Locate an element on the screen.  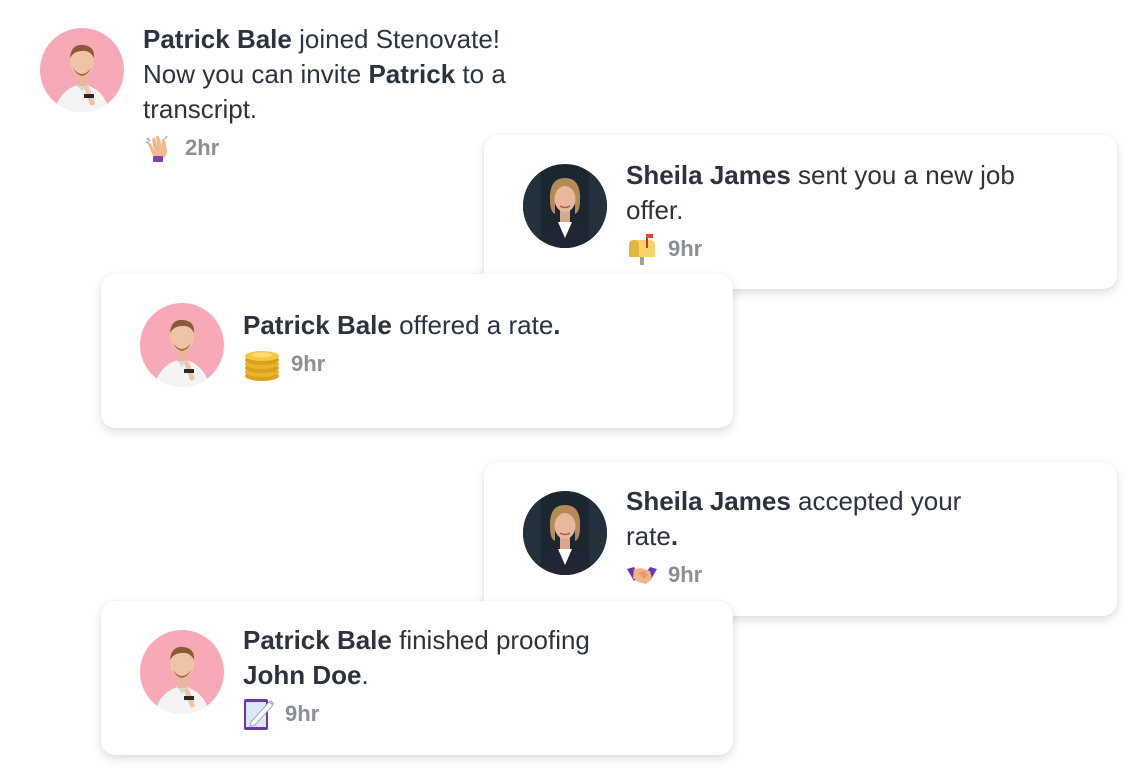
notification-message: Sheila James accepted your rate. is located at coordinates (794, 518).